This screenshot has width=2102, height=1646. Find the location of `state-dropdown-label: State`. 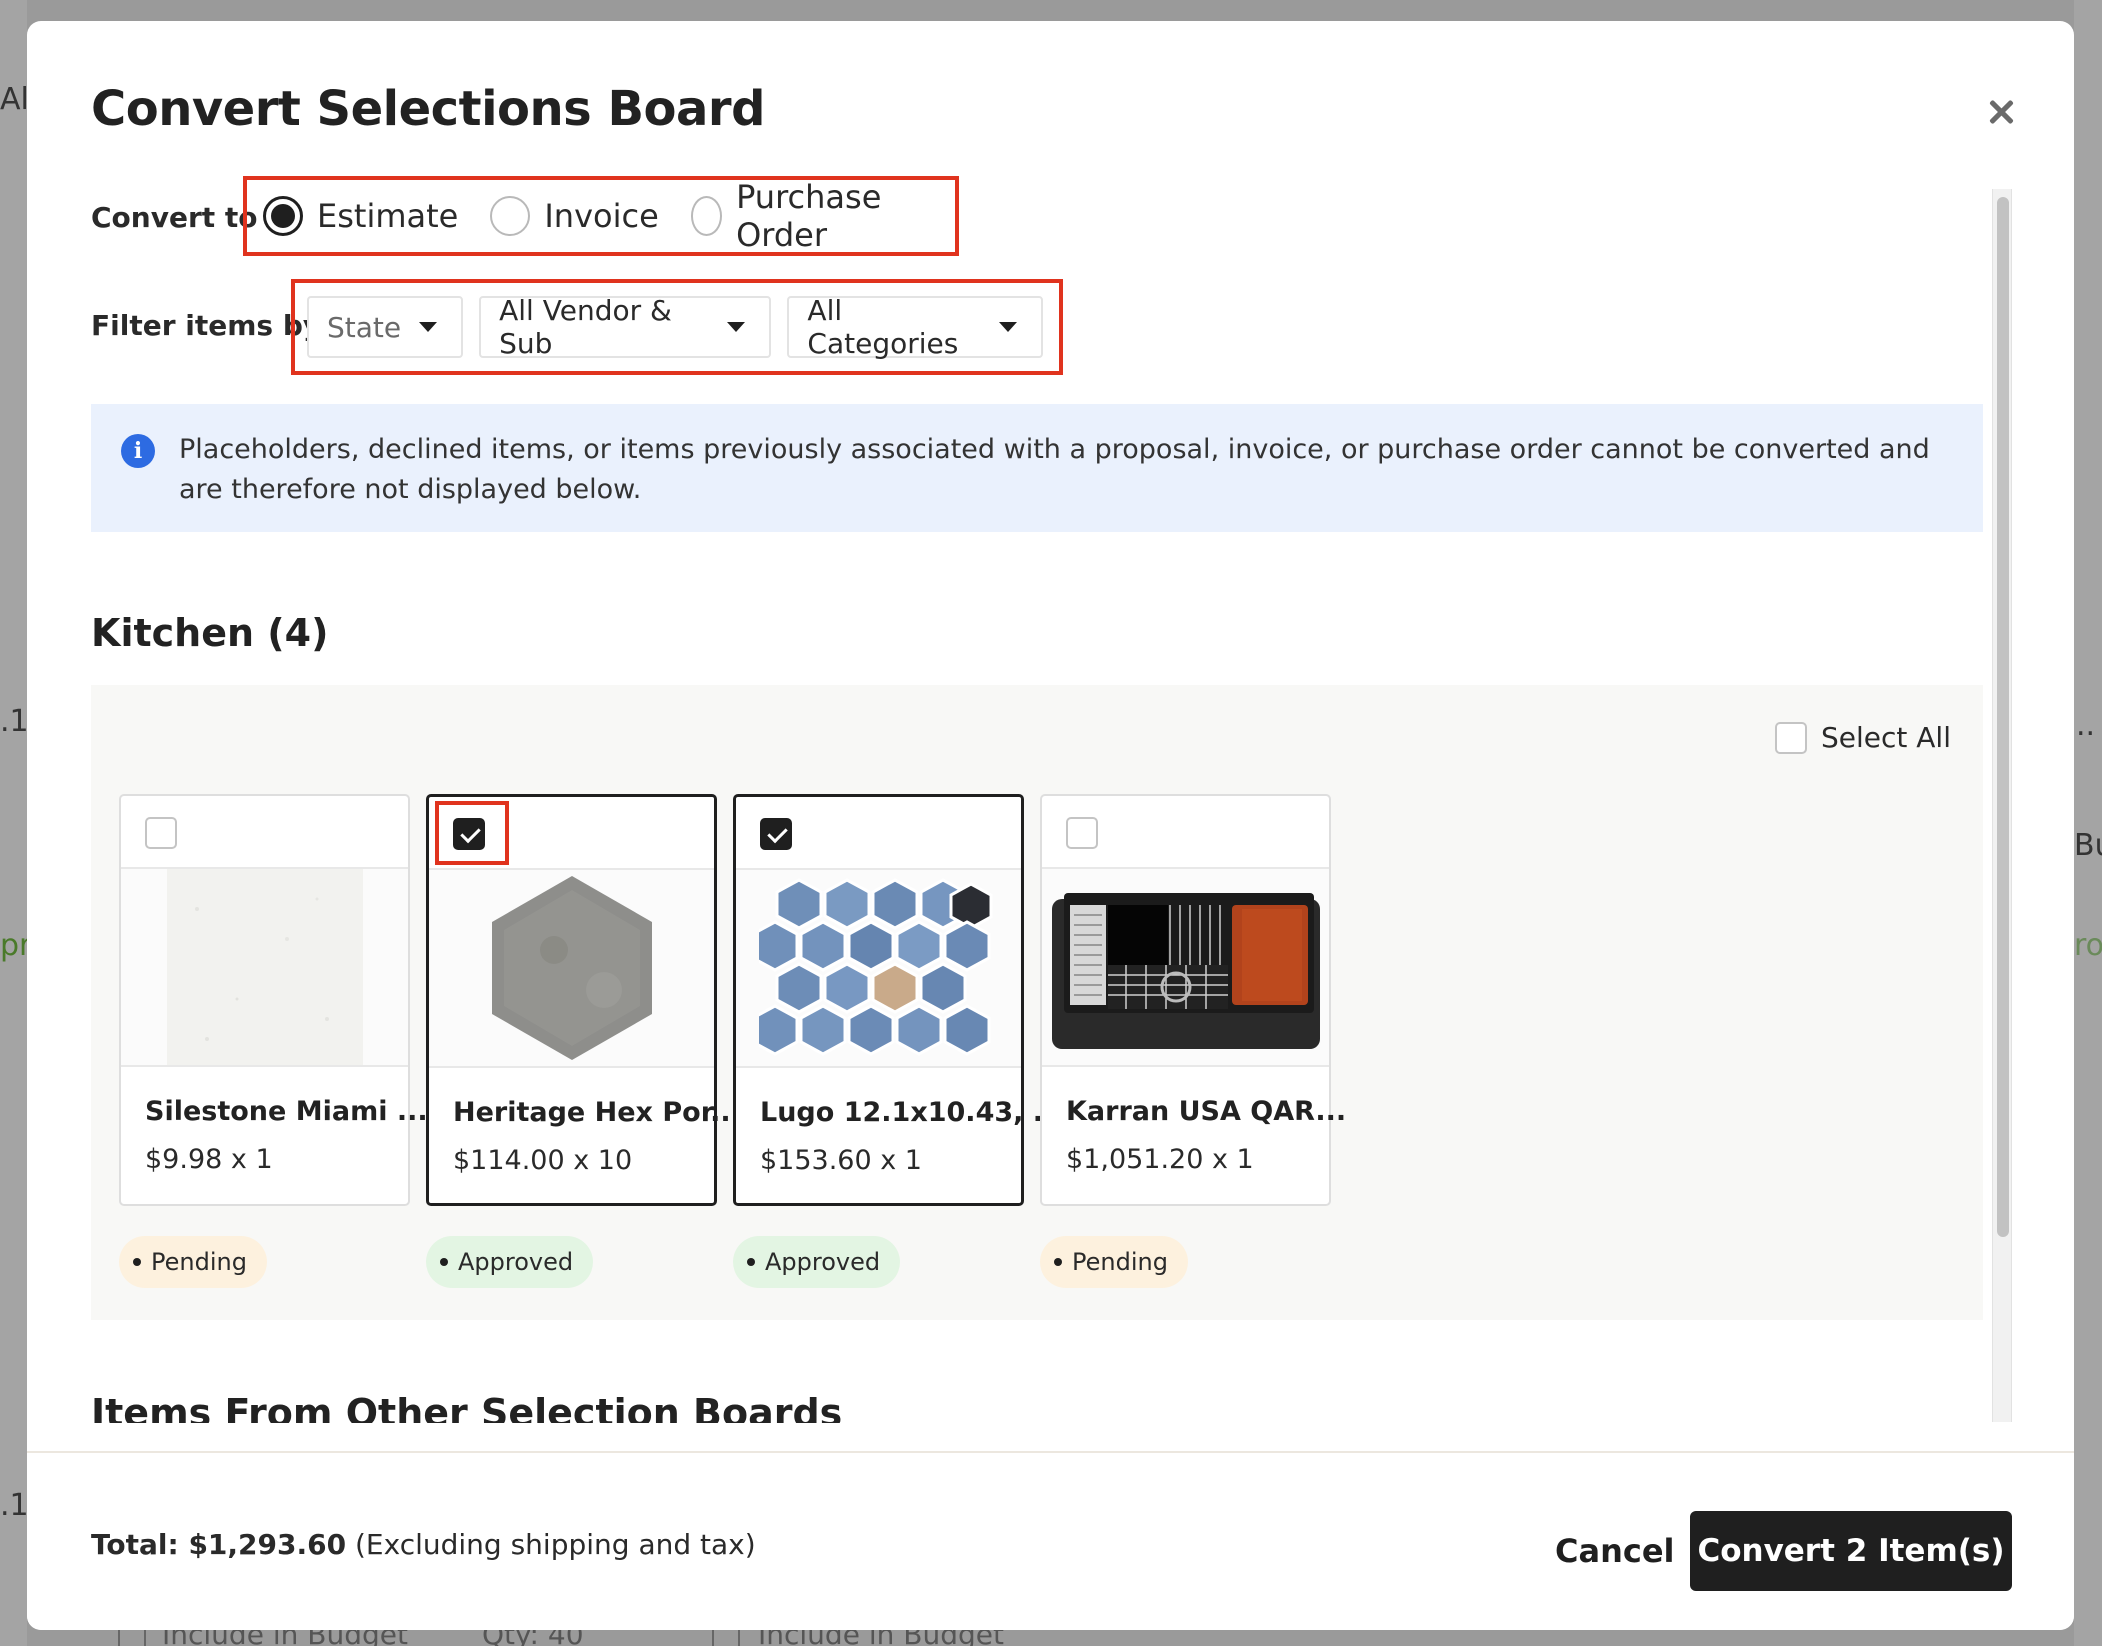

state-dropdown-label: State is located at coordinates (364, 327).